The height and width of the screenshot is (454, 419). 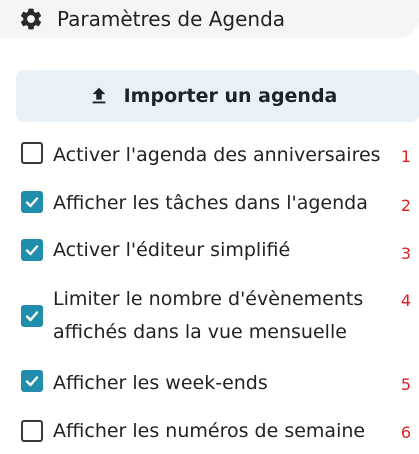 I want to click on marker-6: 6, so click(x=406, y=432).